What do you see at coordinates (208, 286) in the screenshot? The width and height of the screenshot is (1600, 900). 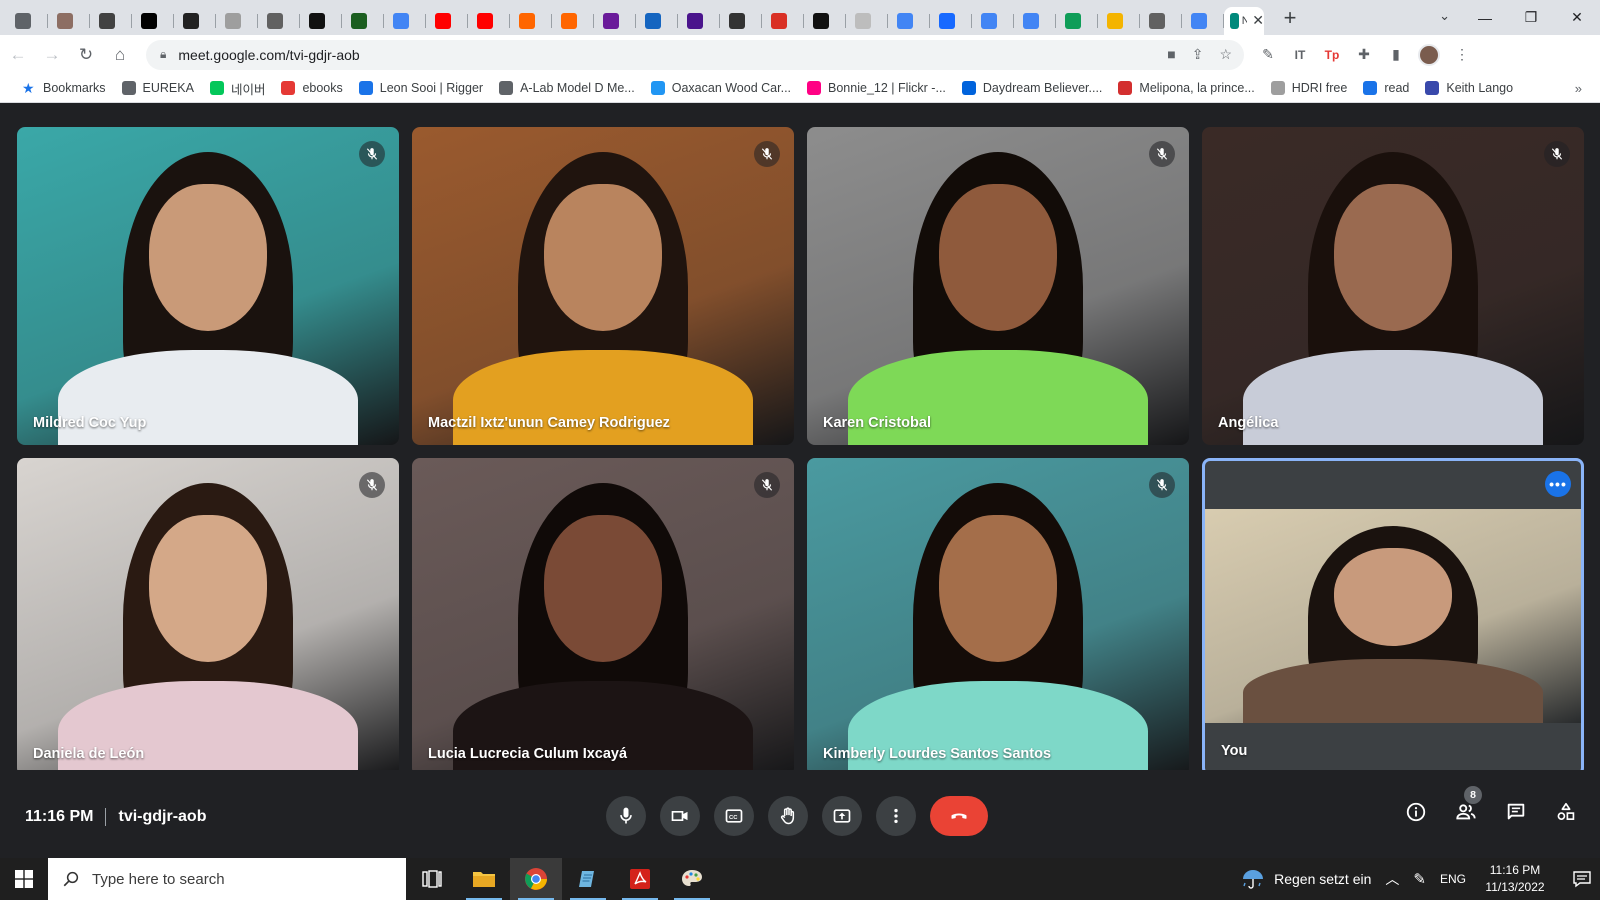 I see `participant-tile: Mildred Coc Yup` at bounding box center [208, 286].